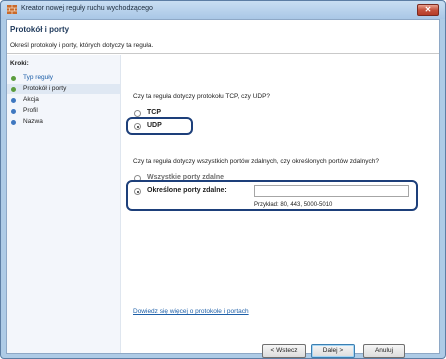 This screenshot has width=446, height=359. Describe the element at coordinates (31, 99) in the screenshot. I see `sidebar-item-label: Akcja` at that location.